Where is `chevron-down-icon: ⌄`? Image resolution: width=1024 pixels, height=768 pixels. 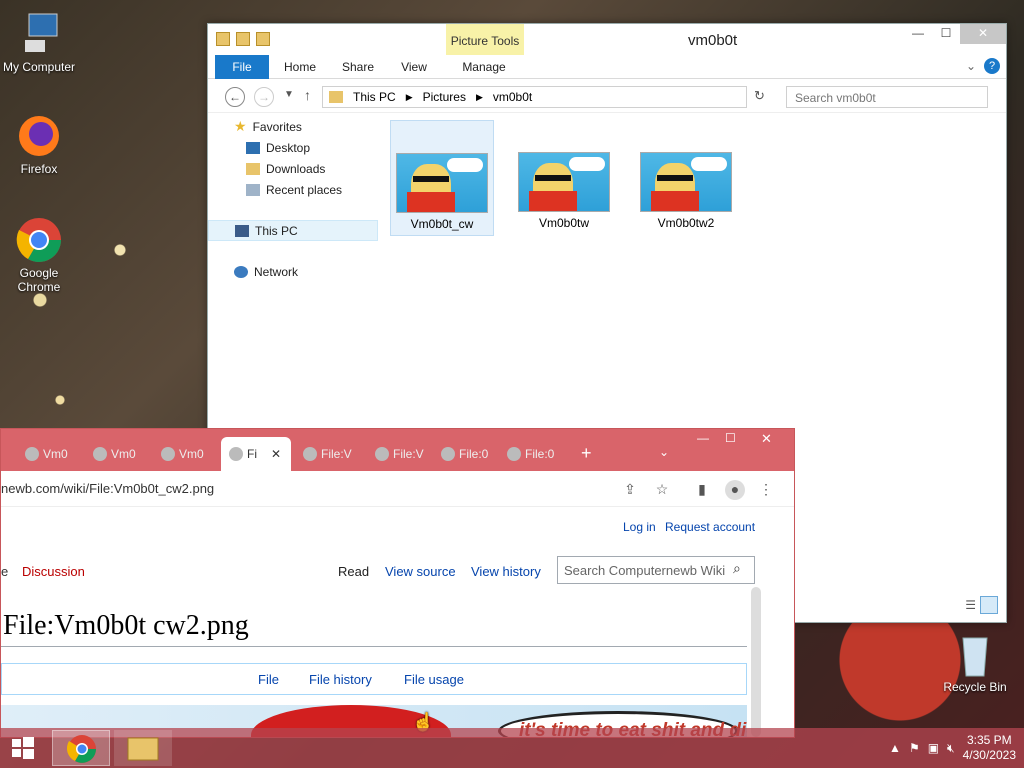 chevron-down-icon: ⌄ is located at coordinates (971, 66).